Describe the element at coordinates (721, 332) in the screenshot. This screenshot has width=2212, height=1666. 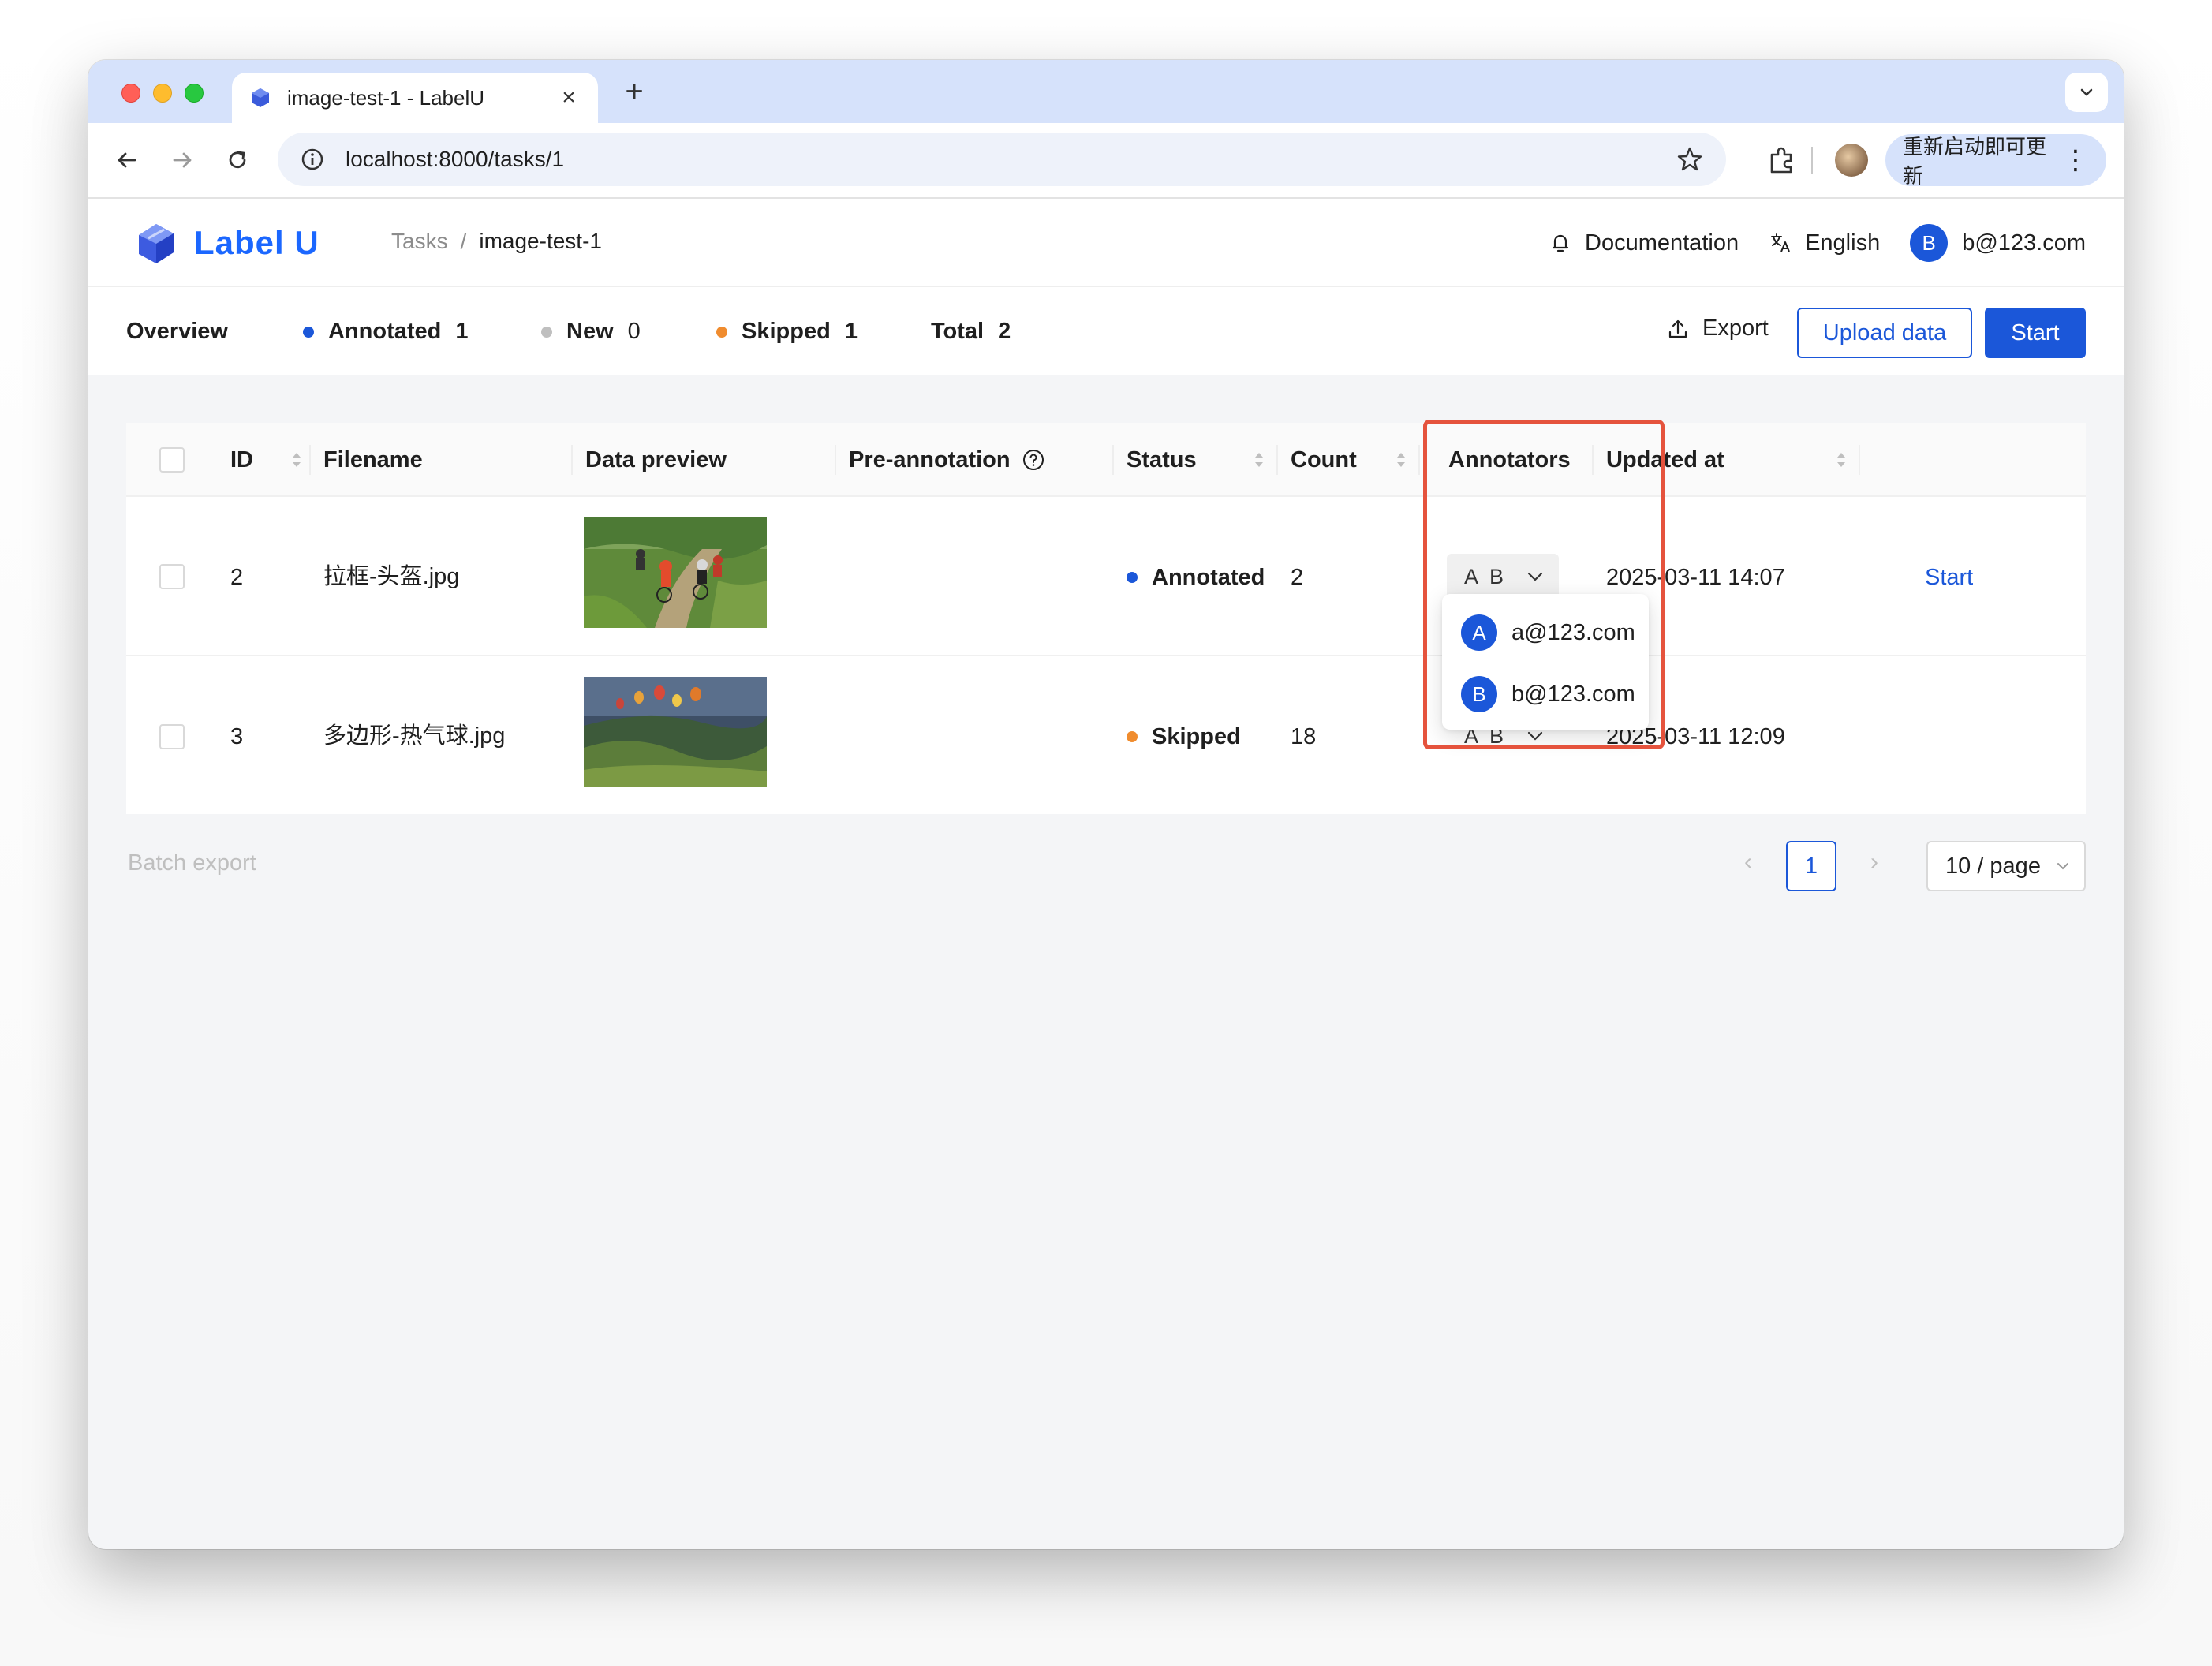
I see `skipped-dot` at that location.